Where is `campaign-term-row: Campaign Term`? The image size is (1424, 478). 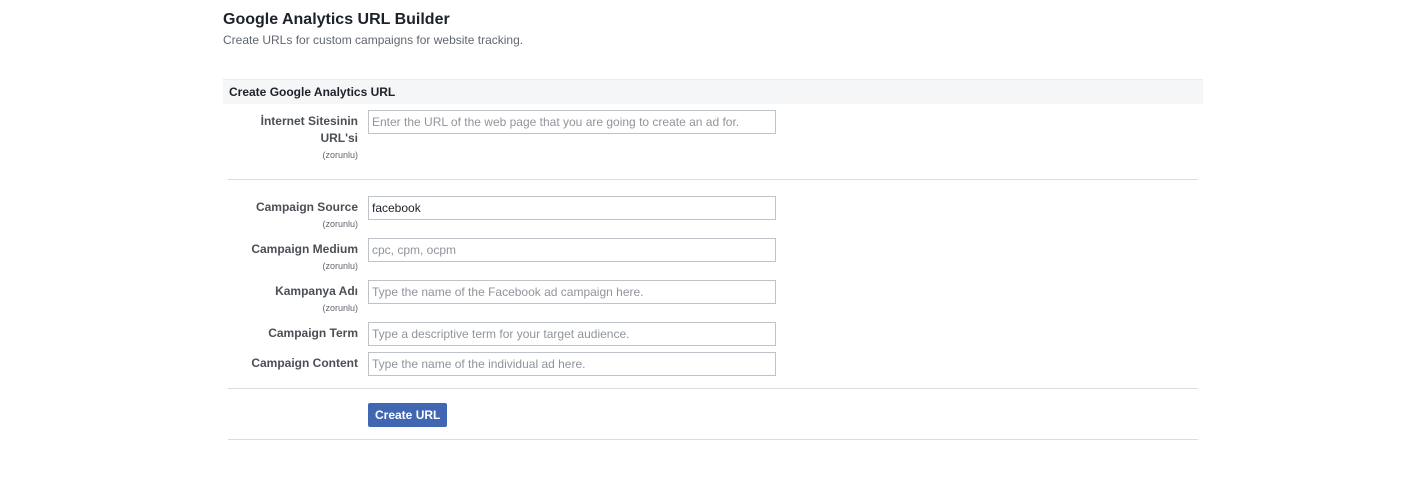
campaign-term-row: Campaign Term is located at coordinates (713, 335).